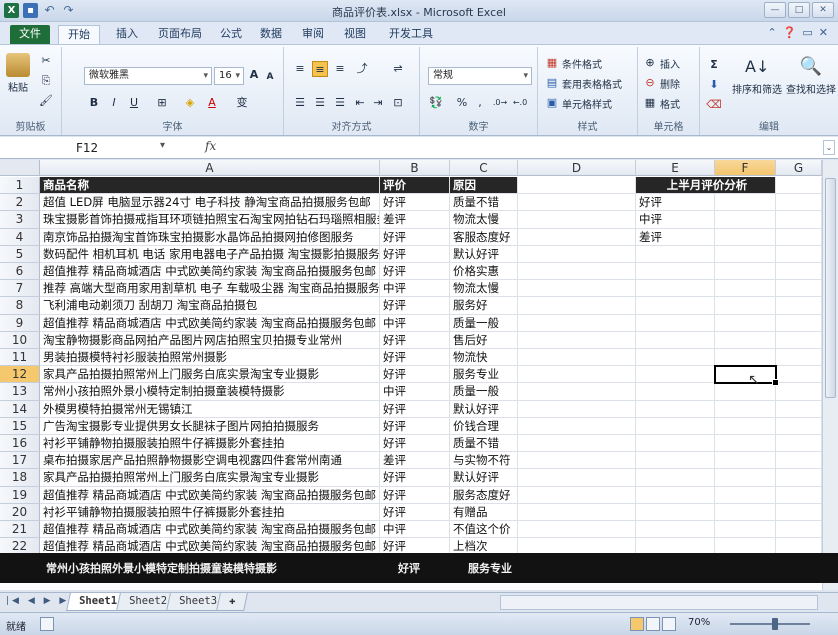 The height and width of the screenshot is (635, 838). What do you see at coordinates (362, 69) in the screenshot?
I see `orientation-icon: ⤴` at bounding box center [362, 69].